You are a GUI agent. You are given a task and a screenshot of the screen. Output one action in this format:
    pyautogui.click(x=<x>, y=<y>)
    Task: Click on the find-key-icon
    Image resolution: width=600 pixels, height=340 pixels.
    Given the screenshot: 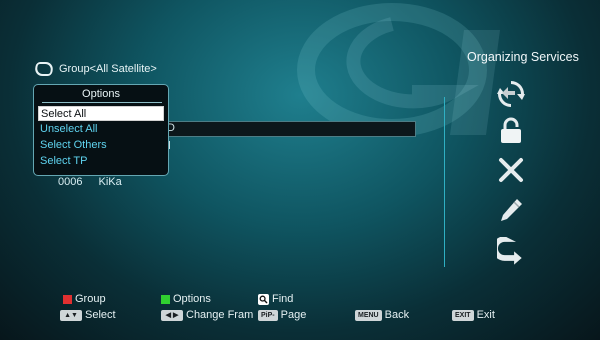 What is the action you would take?
    pyautogui.click(x=263, y=299)
    